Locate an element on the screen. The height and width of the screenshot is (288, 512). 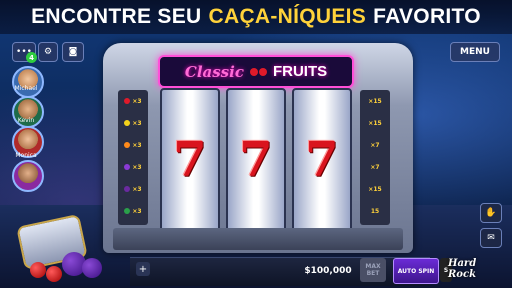
camera-icon: ◙ is located at coordinates (73, 52).